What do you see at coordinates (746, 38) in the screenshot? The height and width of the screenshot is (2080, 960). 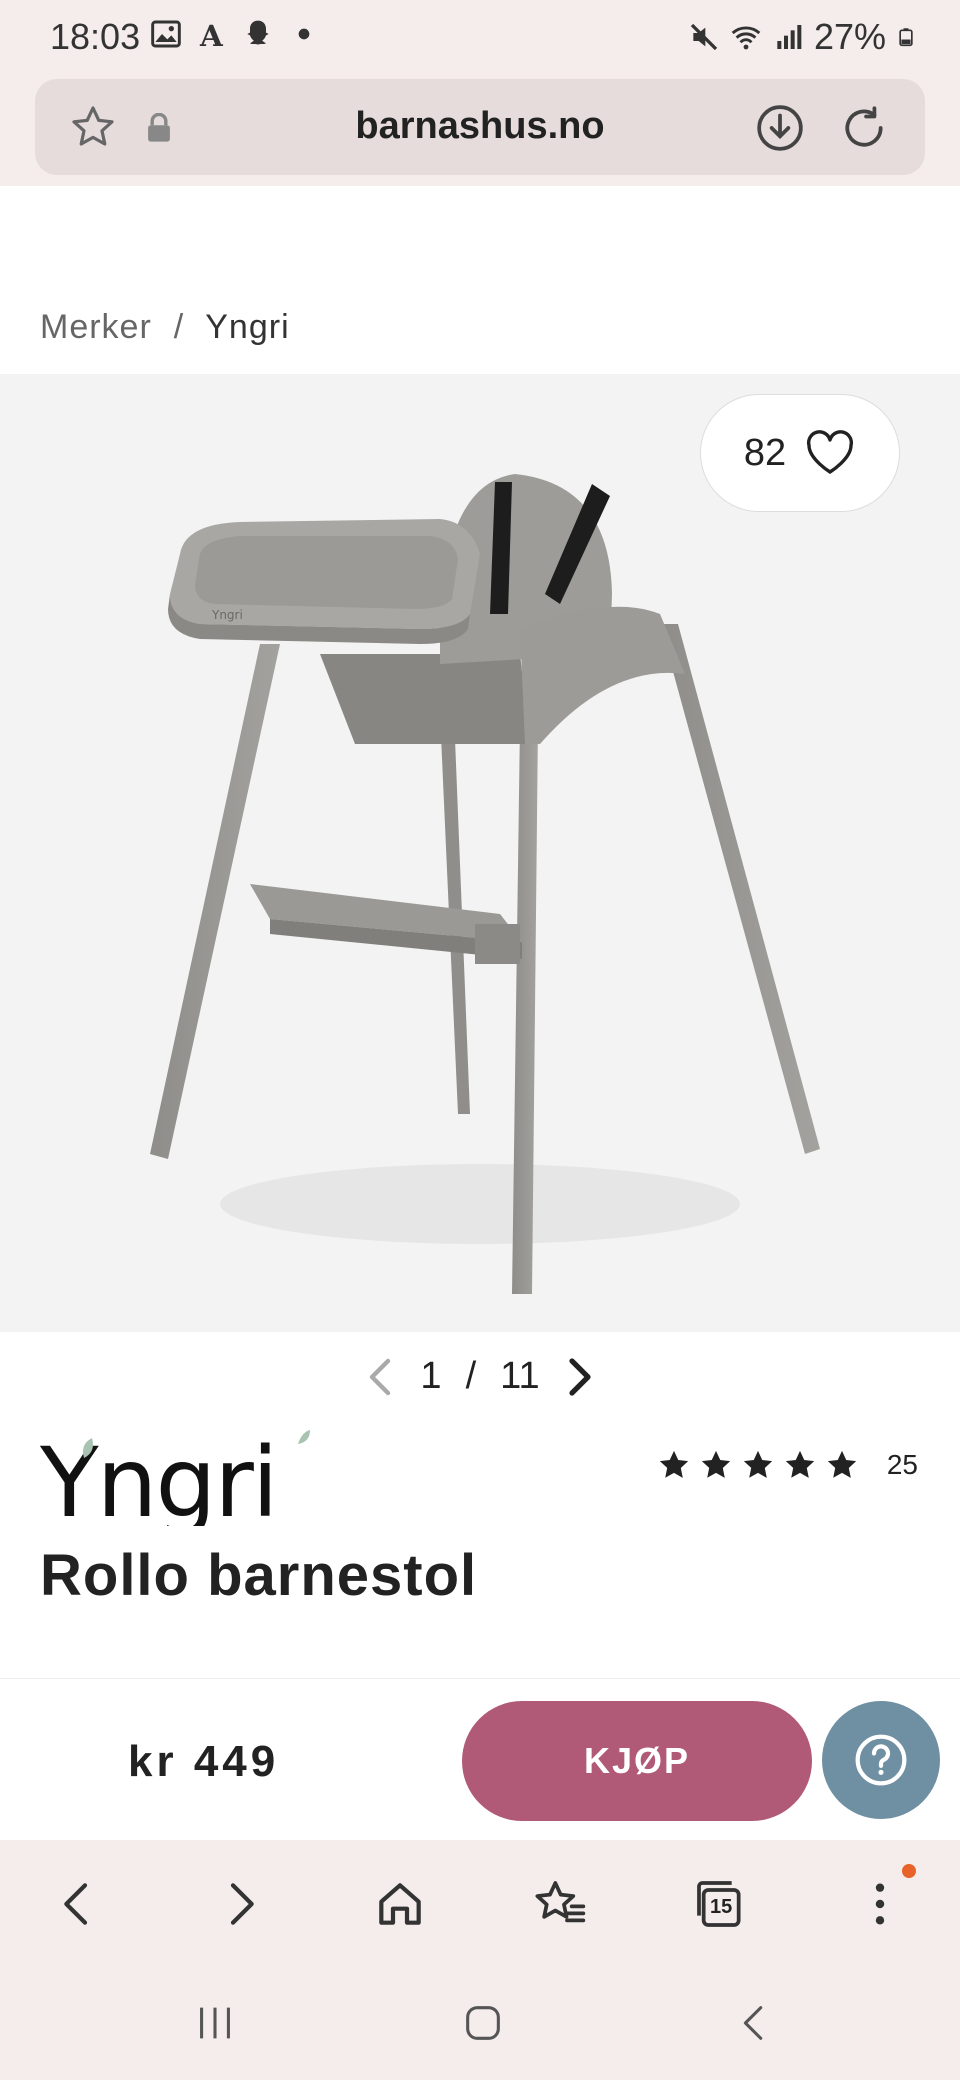 I see `wifi-icon` at bounding box center [746, 38].